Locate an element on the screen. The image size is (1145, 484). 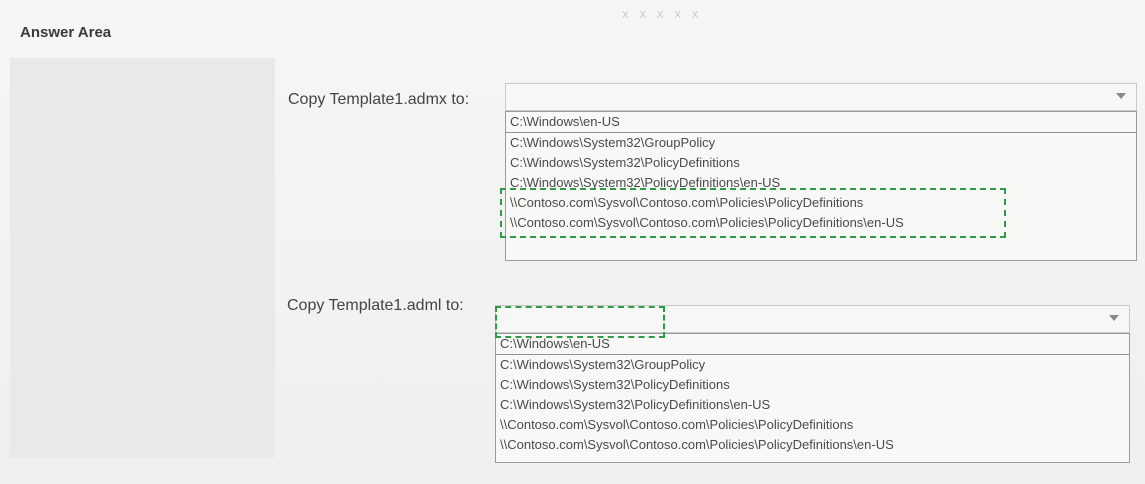
adml-label: Copy Template1.adml to: is located at coordinates (375, 305).